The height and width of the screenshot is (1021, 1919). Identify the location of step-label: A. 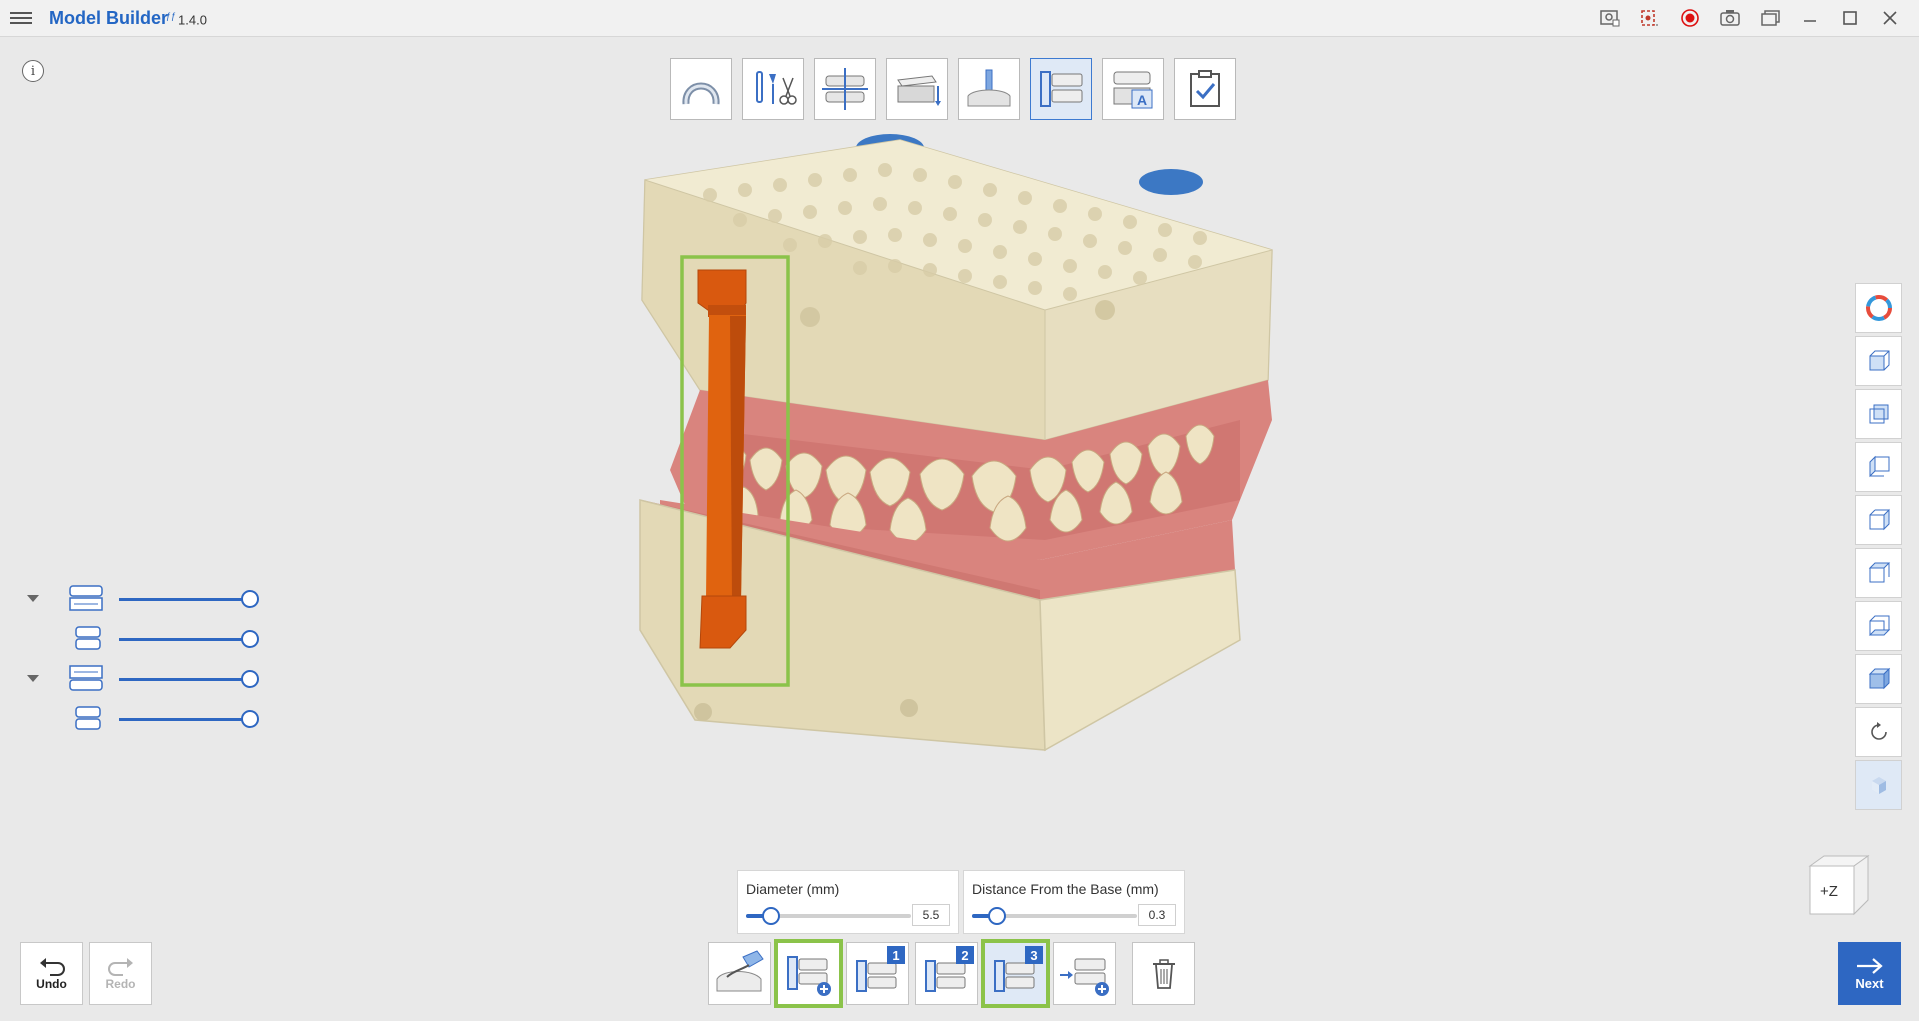
(1133, 89).